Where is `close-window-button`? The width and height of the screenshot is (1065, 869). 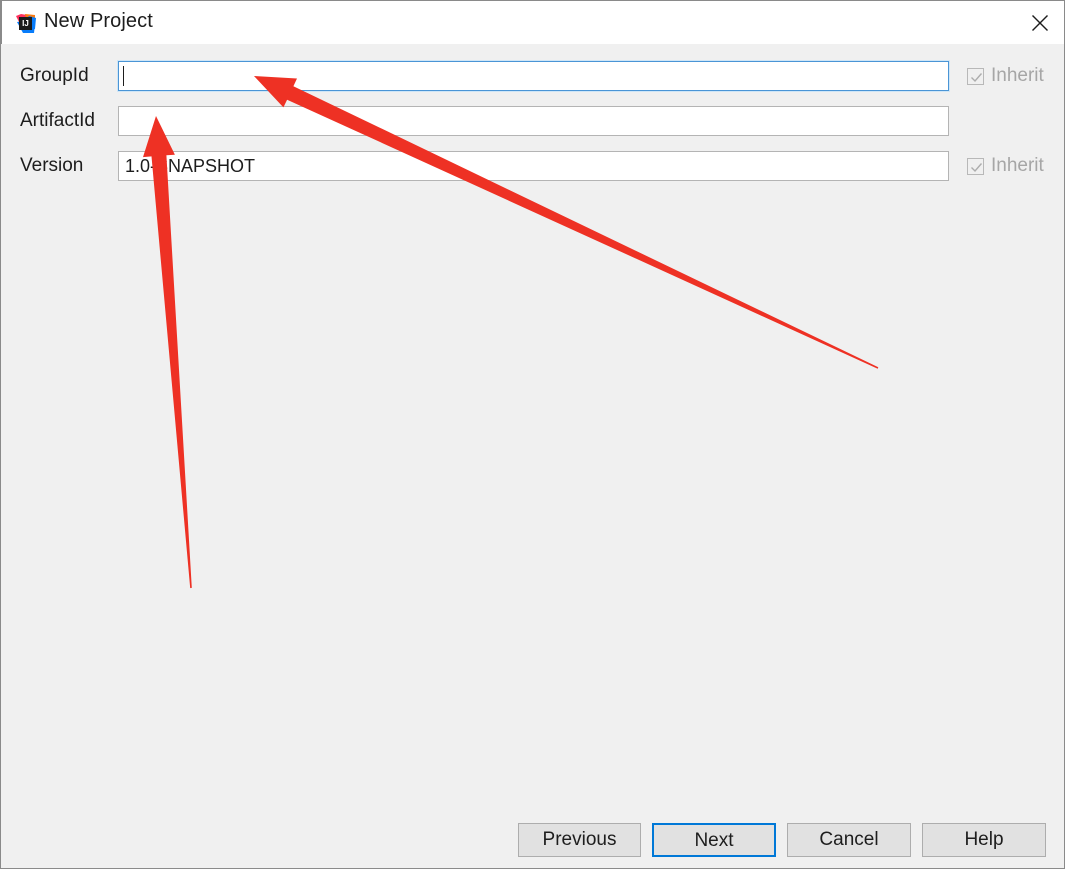
close-window-button is located at coordinates (1039, 22).